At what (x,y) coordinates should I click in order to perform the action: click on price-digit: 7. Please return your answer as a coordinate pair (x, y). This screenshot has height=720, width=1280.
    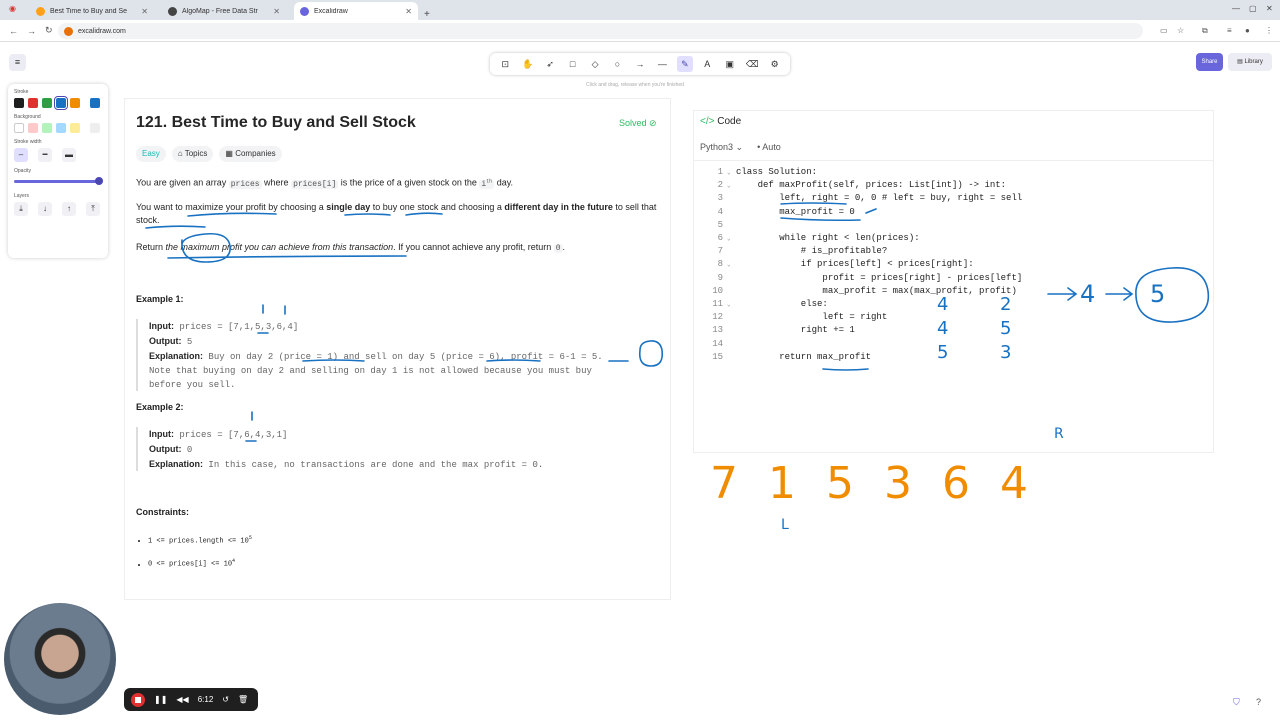
    Looking at the image, I should click on (724, 483).